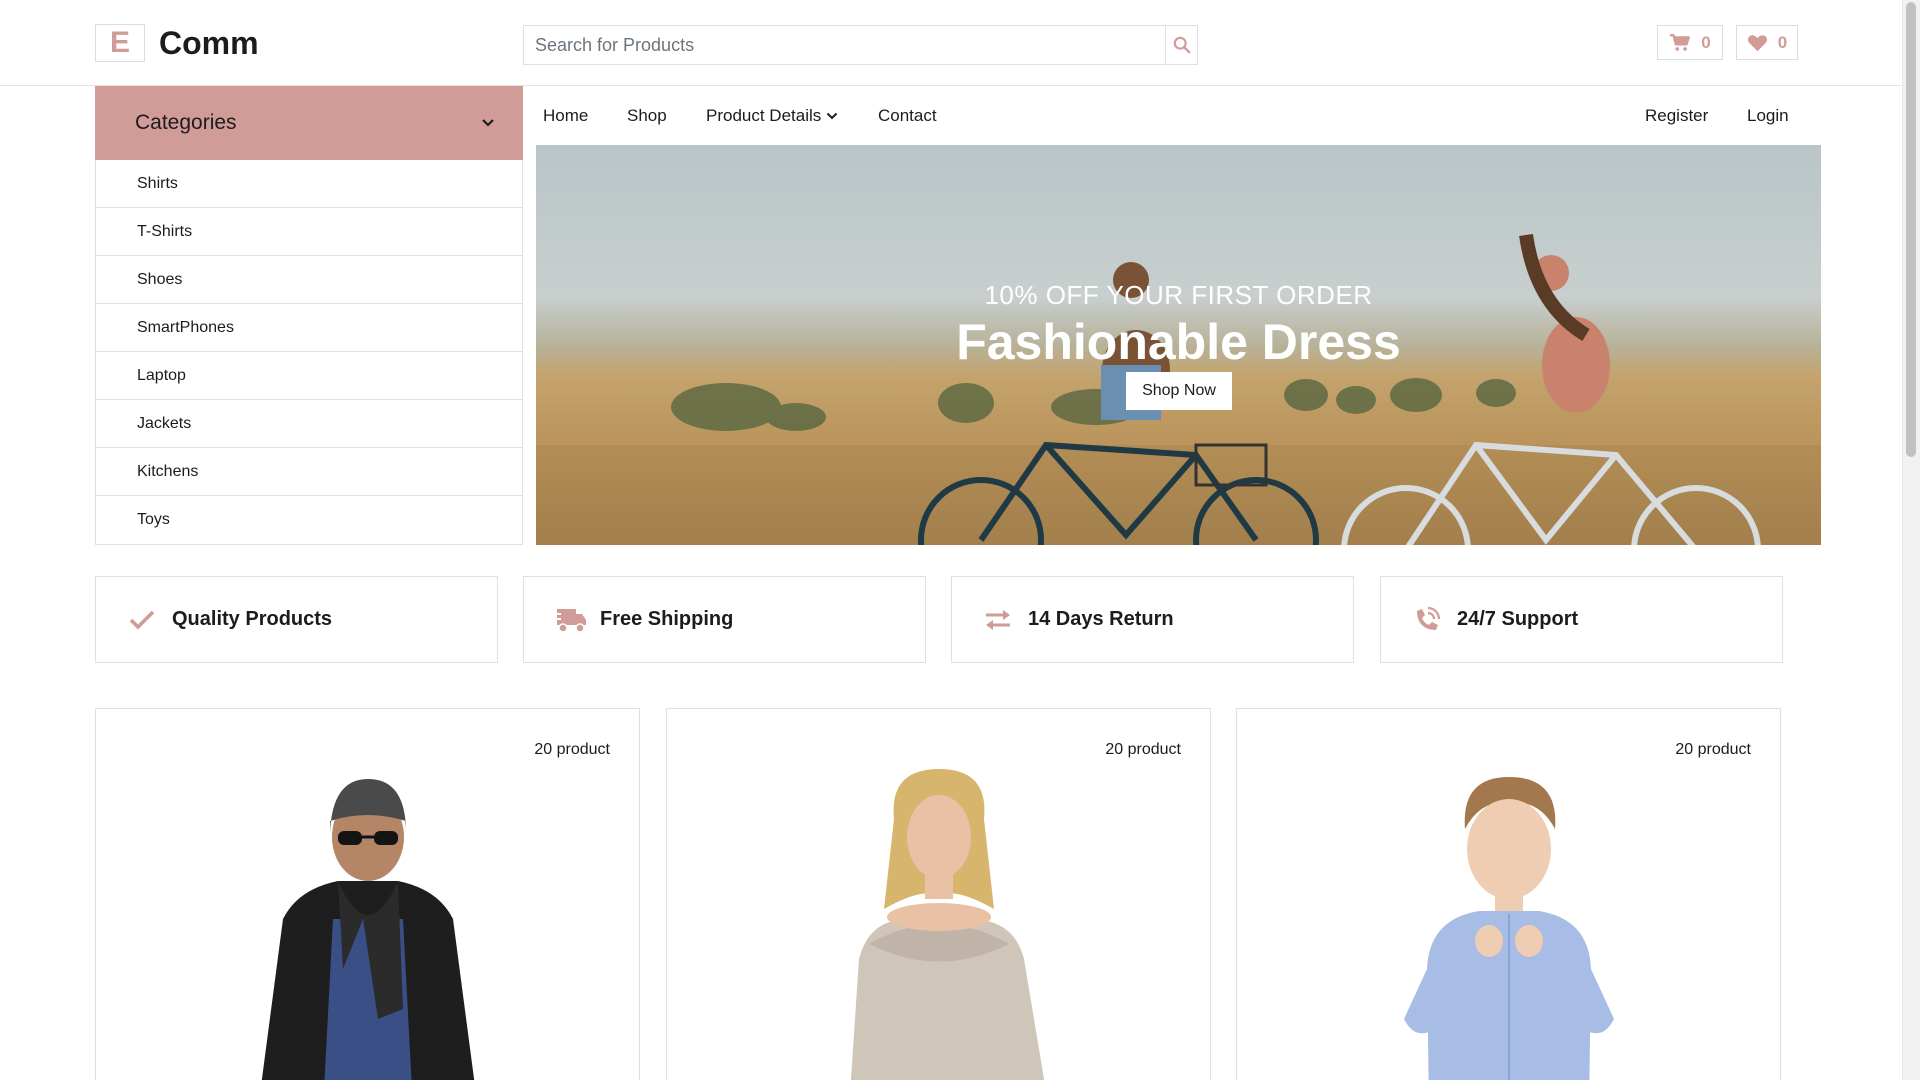 The height and width of the screenshot is (1080, 1920). What do you see at coordinates (667, 619) in the screenshot?
I see `feature-label: Free Shipping` at bounding box center [667, 619].